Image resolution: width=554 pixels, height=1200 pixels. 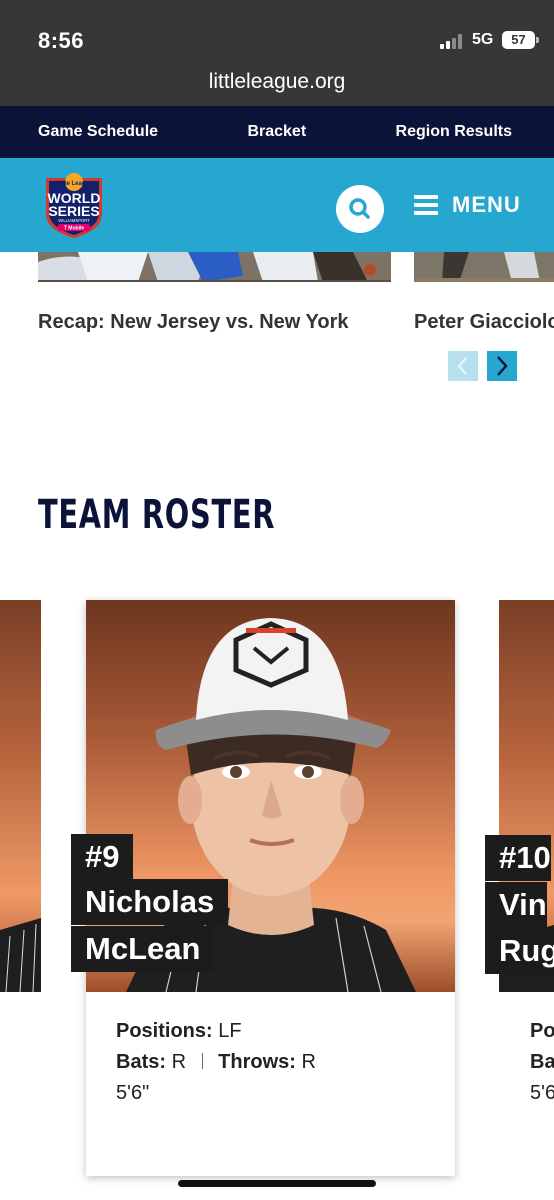 I want to click on throws-label: Throws:, so click(x=257, y=1062).